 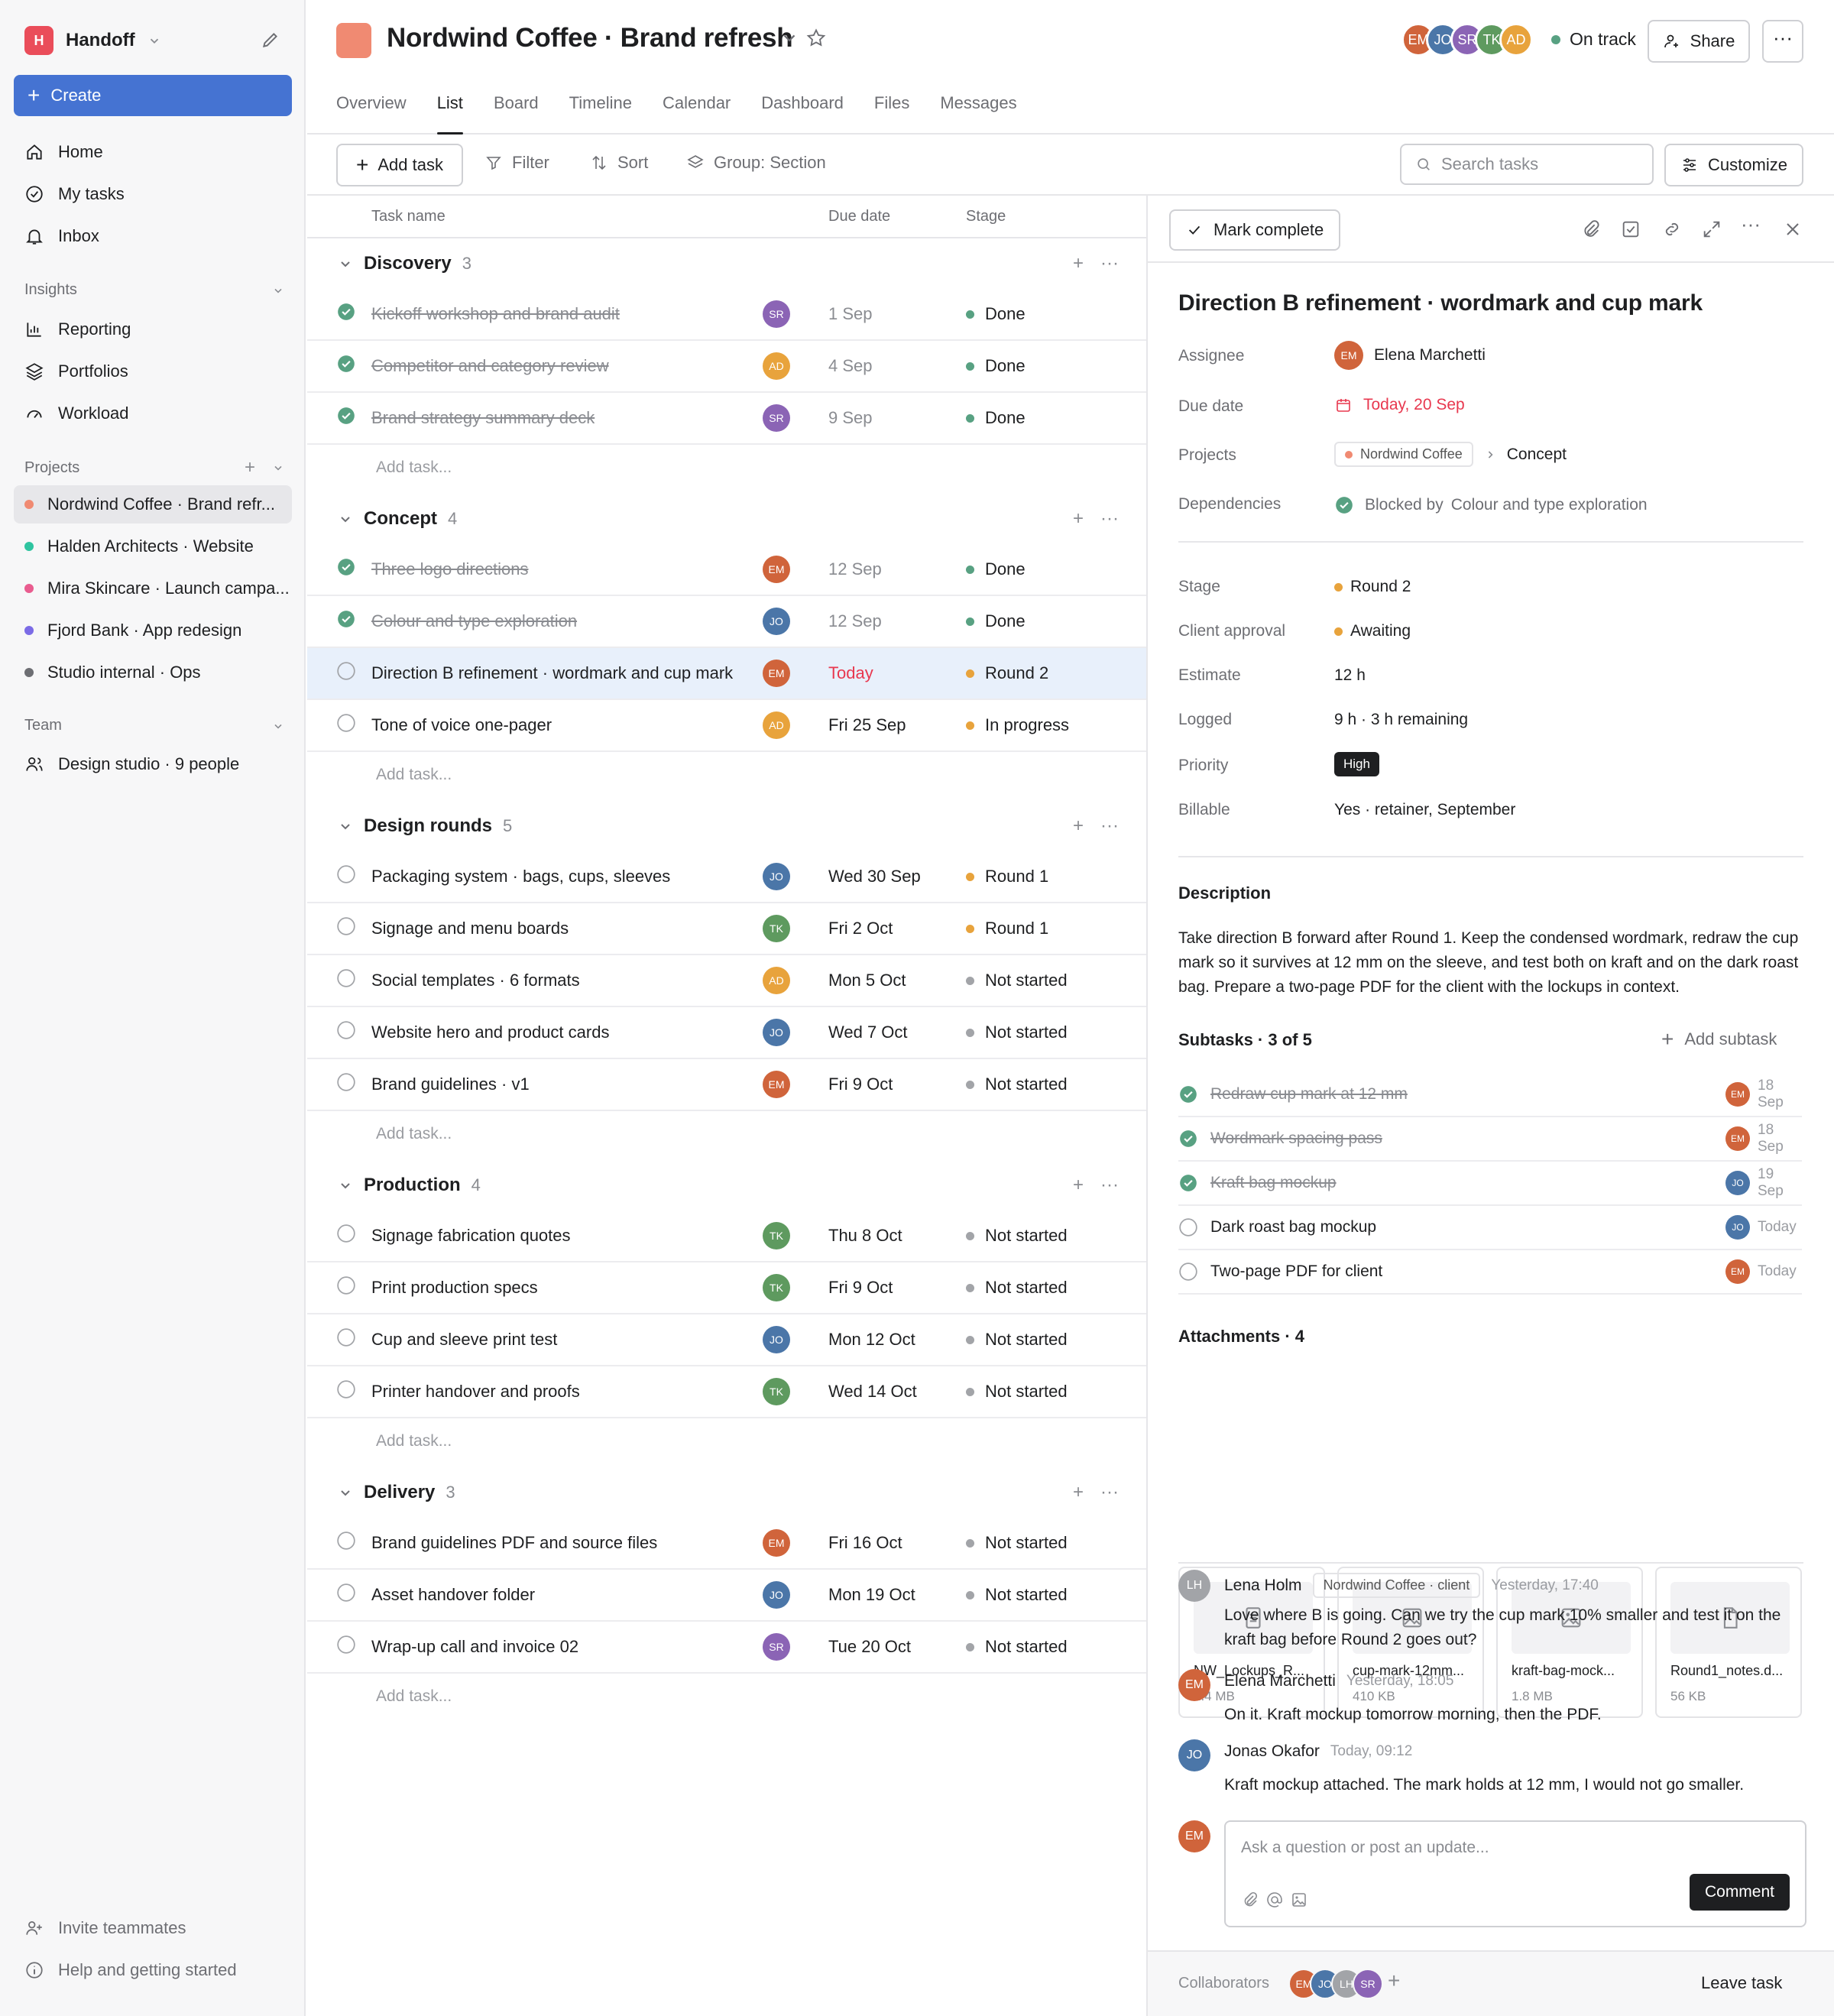 I want to click on nav-workload: Workload, so click(x=153, y=413).